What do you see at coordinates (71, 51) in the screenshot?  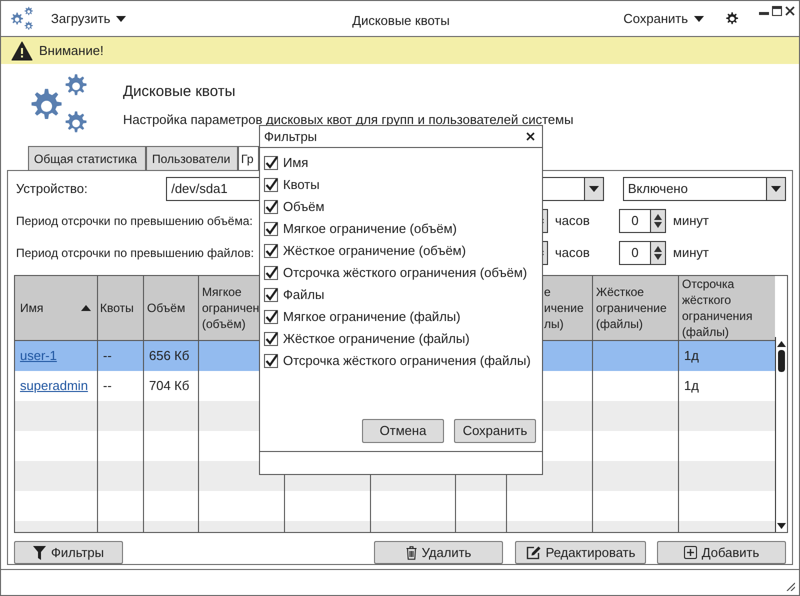 I see `warning-text: Внимание!` at bounding box center [71, 51].